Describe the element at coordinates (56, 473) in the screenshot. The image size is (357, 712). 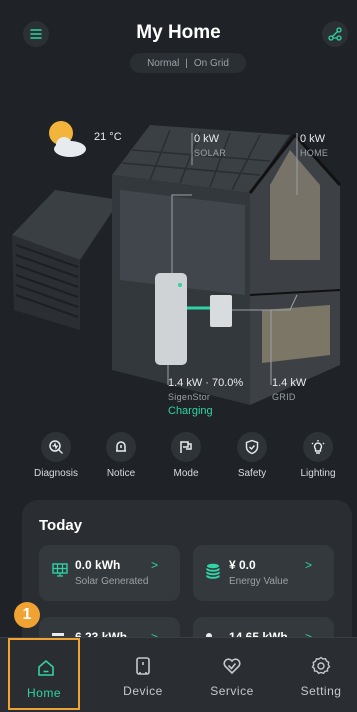
I see `quick-action-label: Diagnosis` at that location.